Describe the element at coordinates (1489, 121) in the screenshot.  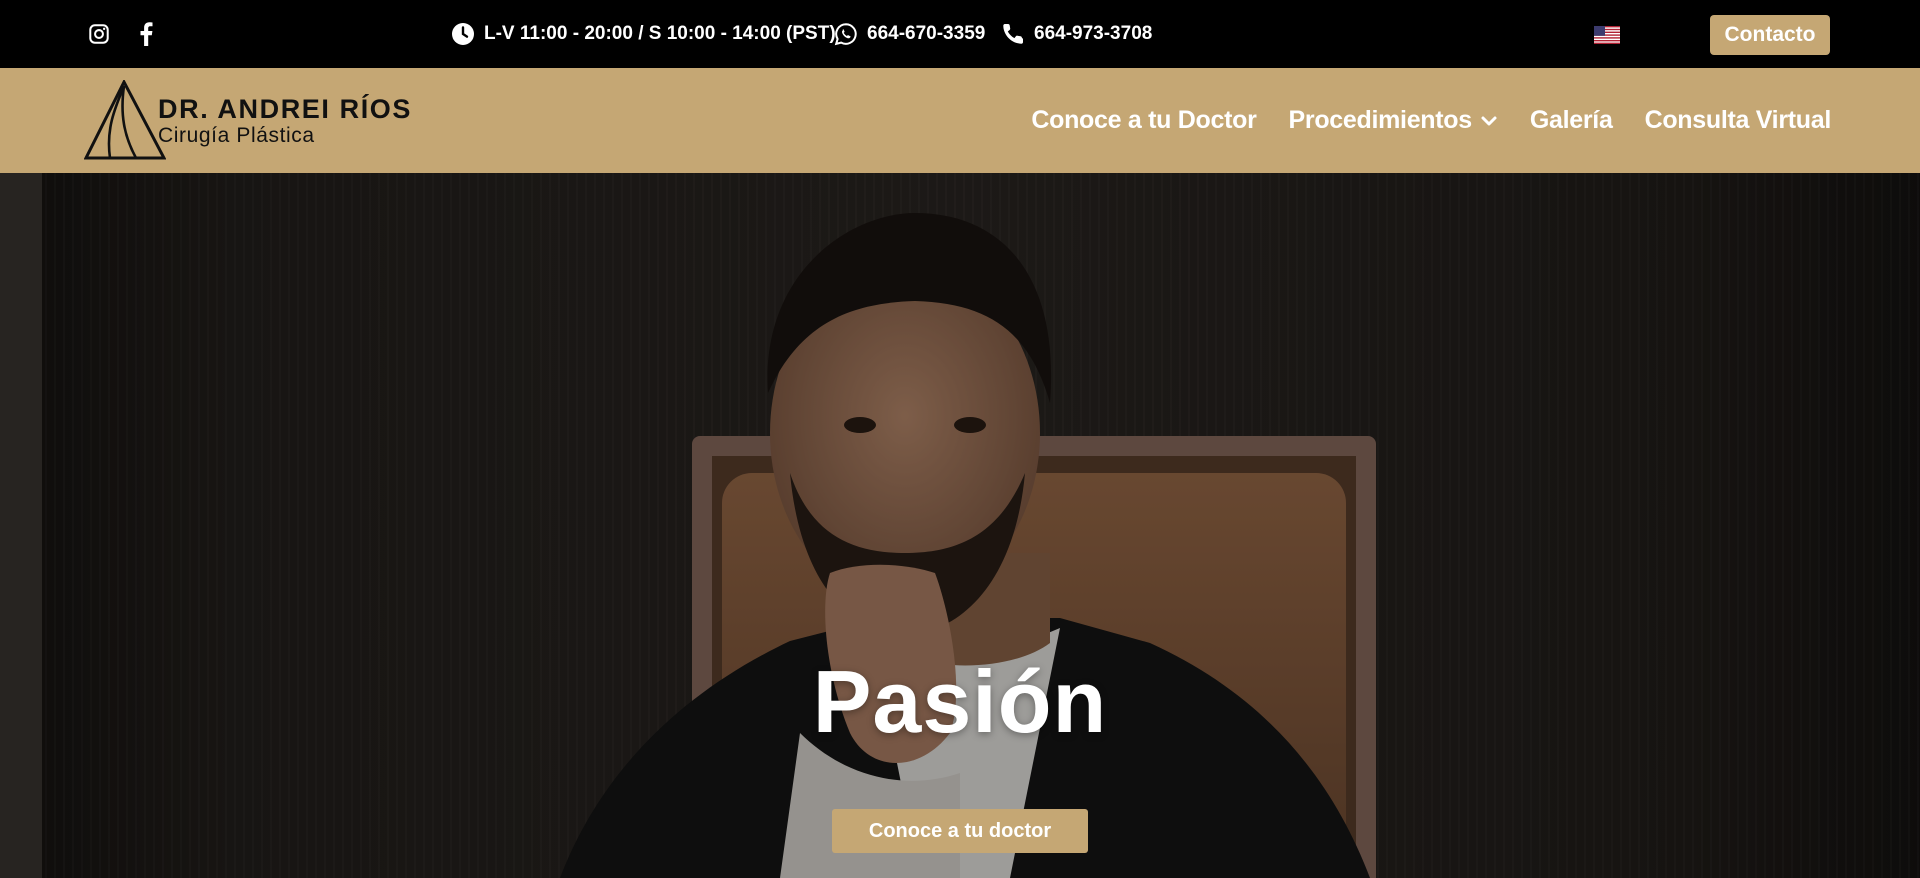
I see `chevron-down-icon` at that location.